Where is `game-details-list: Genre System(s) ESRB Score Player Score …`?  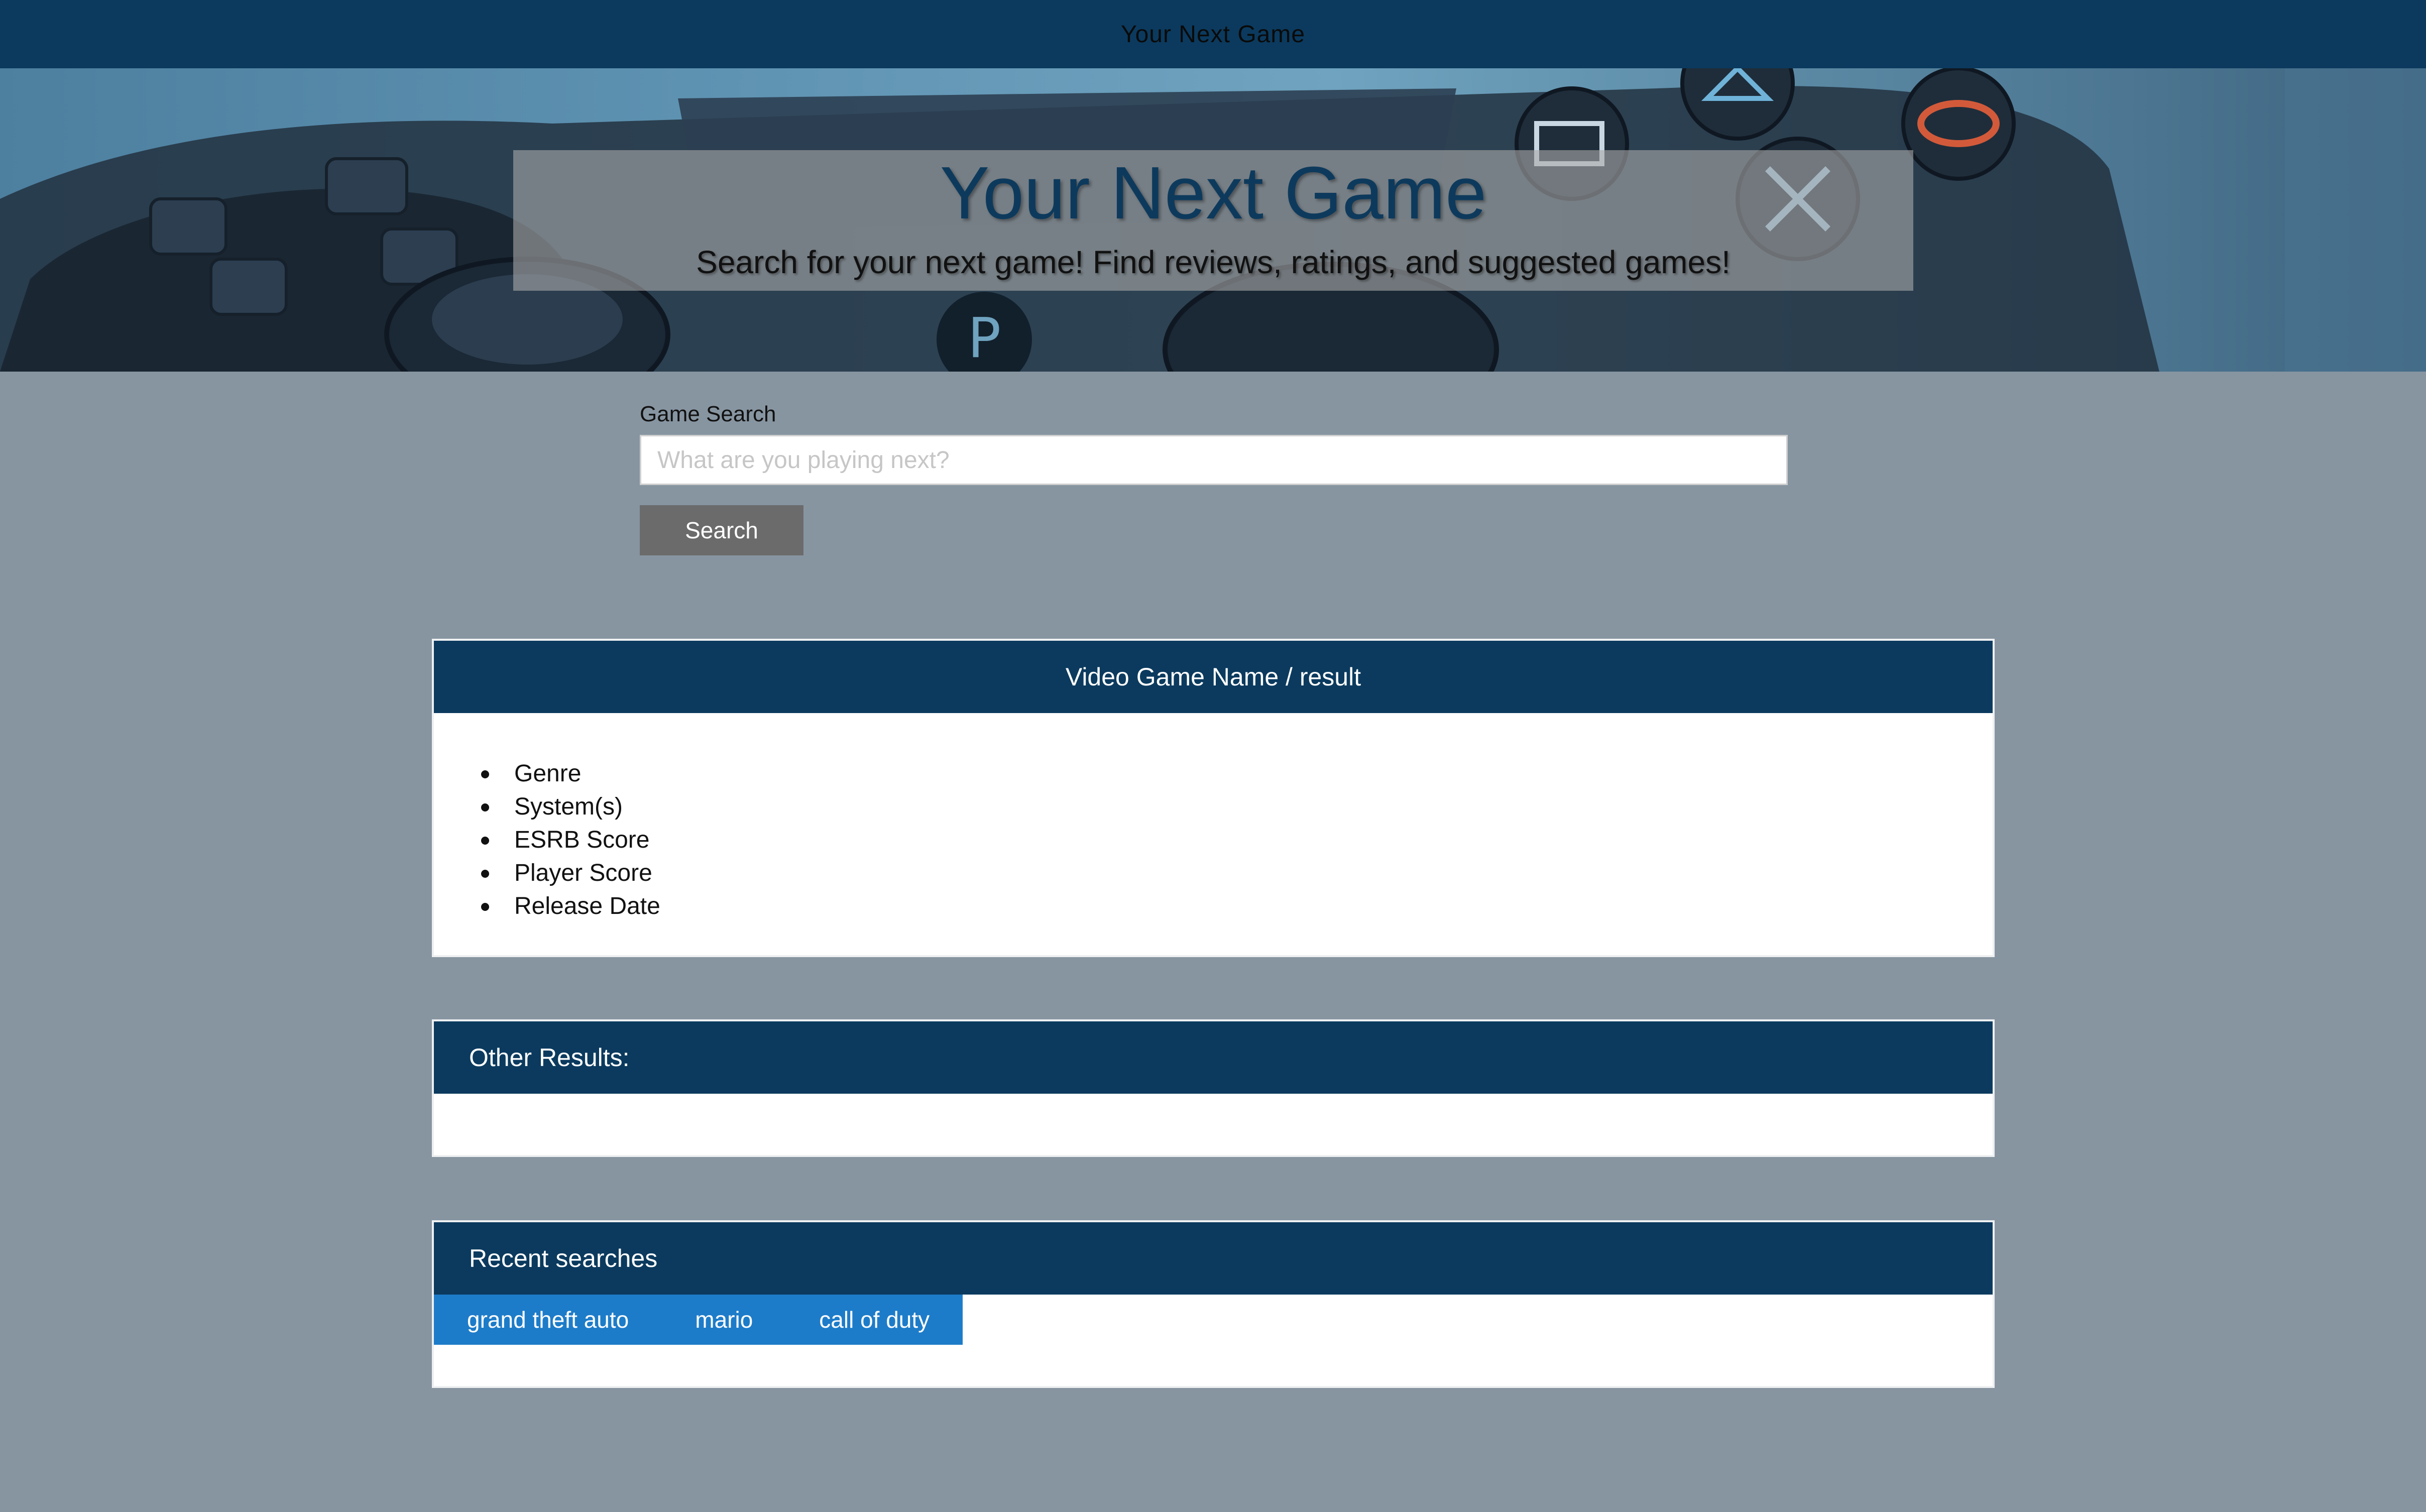 game-details-list: Genre System(s) ESRB Score Player Score … is located at coordinates (1237, 840).